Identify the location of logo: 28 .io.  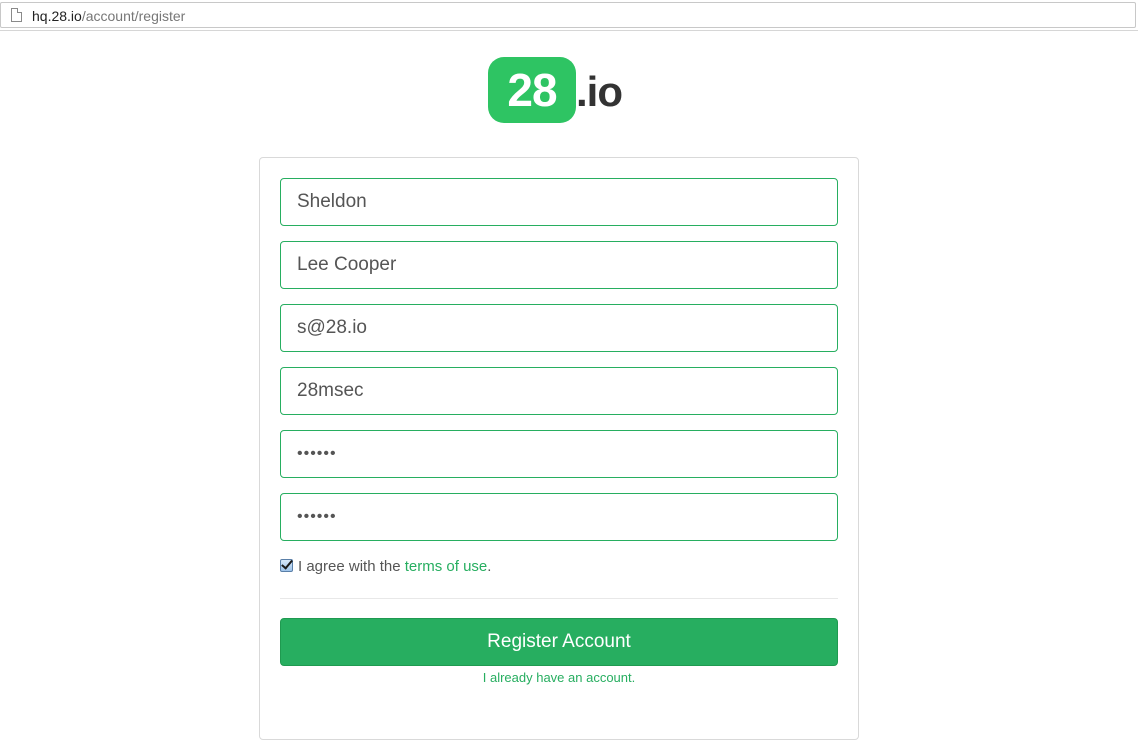
(563, 90).